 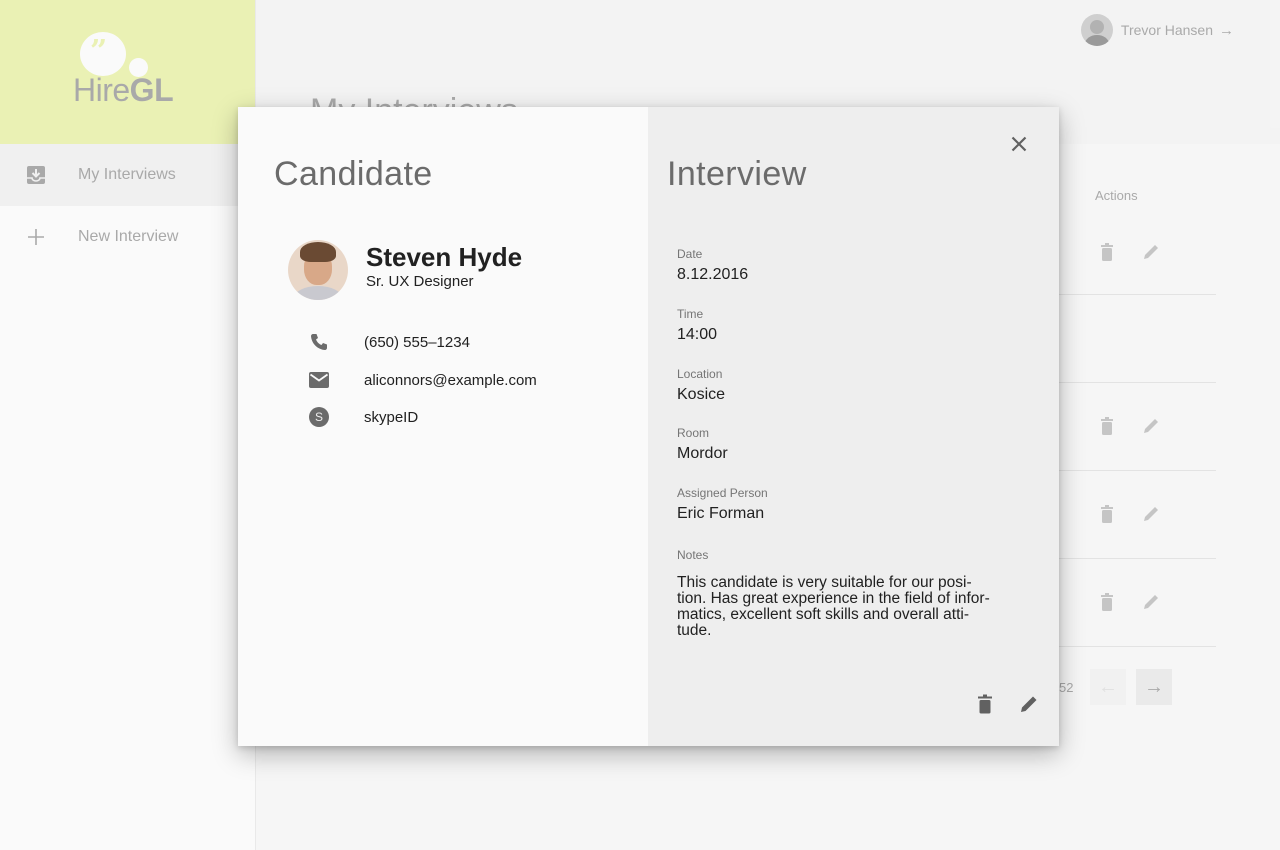 I want to click on date-value: 8.12.2016, so click(x=713, y=274).